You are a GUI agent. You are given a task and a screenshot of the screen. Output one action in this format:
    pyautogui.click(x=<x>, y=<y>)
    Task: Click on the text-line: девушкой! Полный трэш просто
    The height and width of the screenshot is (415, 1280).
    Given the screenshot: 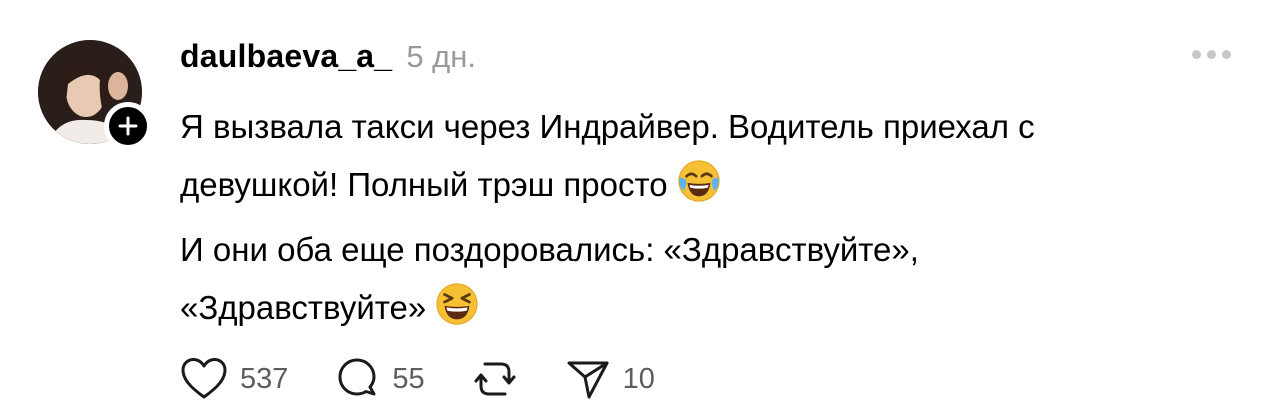 What is the action you would take?
    pyautogui.click(x=424, y=184)
    